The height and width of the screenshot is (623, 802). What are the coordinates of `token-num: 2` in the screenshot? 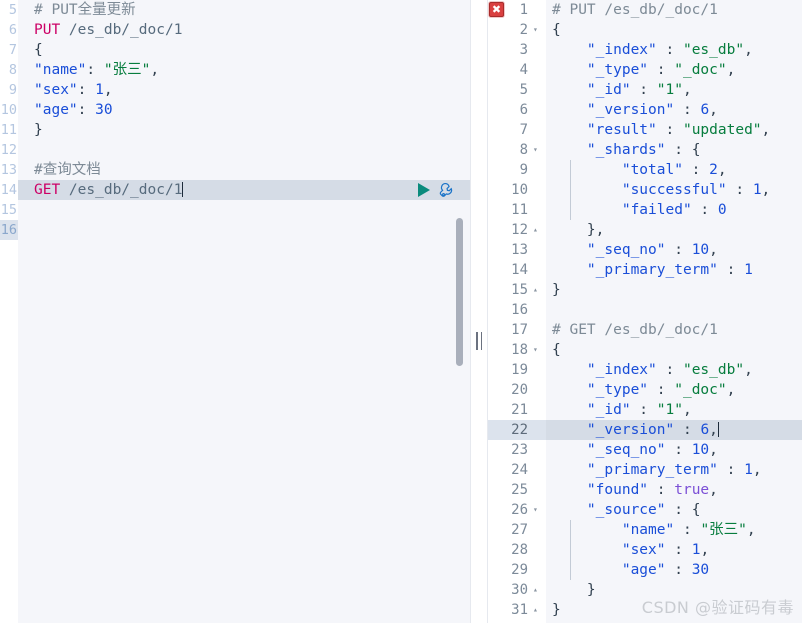 It's located at (713, 170).